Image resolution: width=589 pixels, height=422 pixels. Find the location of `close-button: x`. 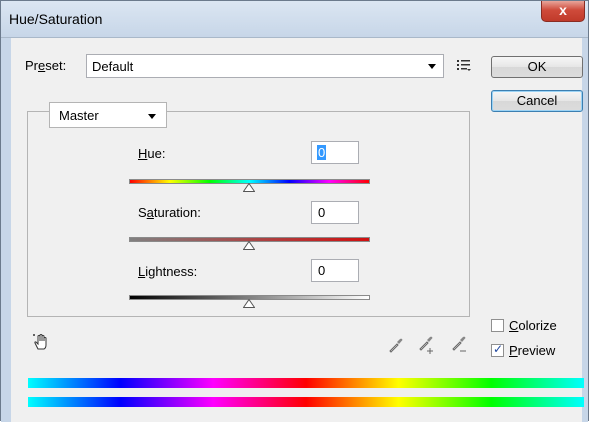

close-button: x is located at coordinates (563, 11).